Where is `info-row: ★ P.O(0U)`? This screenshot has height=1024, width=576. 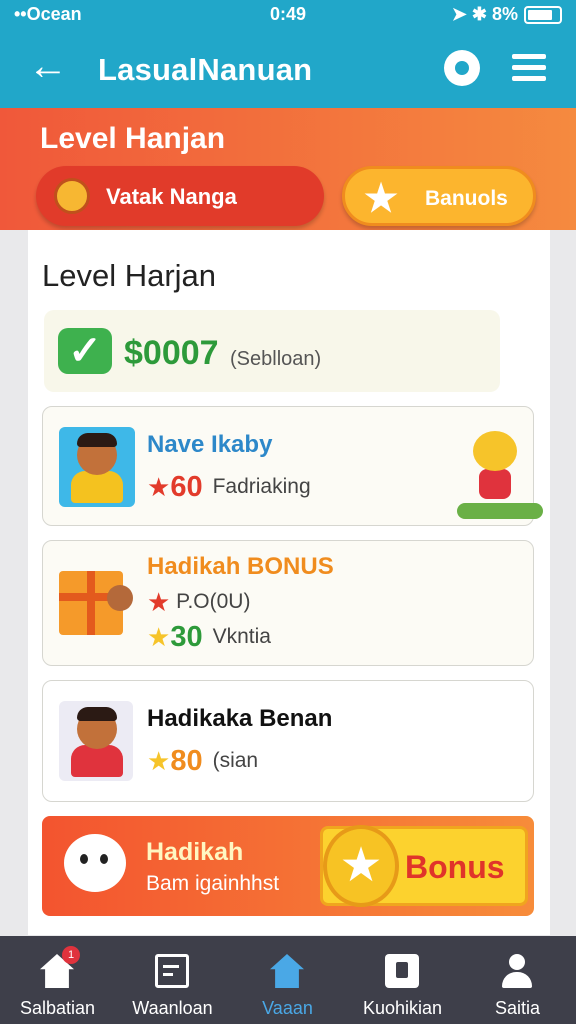
info-row: ★ P.O(0U) is located at coordinates (198, 602).